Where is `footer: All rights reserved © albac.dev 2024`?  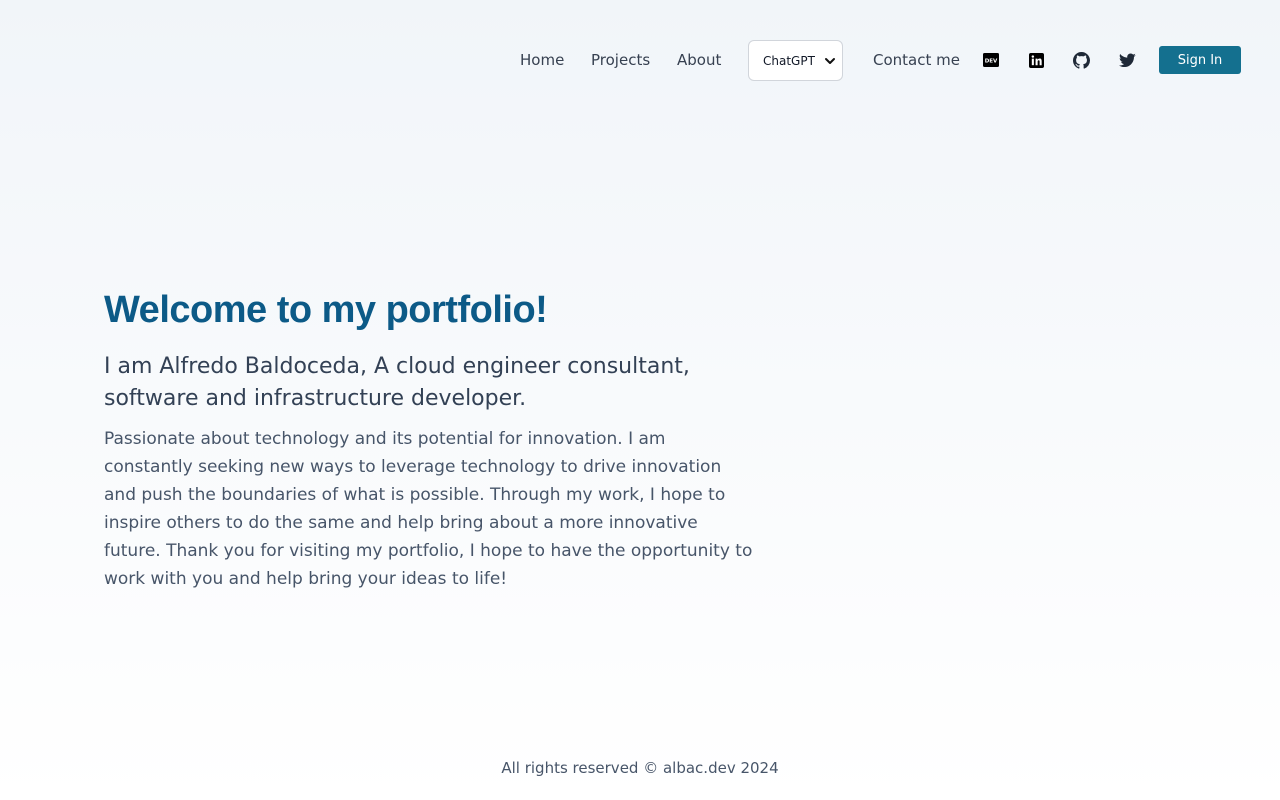 footer: All rights reserved © albac.dev 2024 is located at coordinates (640, 768).